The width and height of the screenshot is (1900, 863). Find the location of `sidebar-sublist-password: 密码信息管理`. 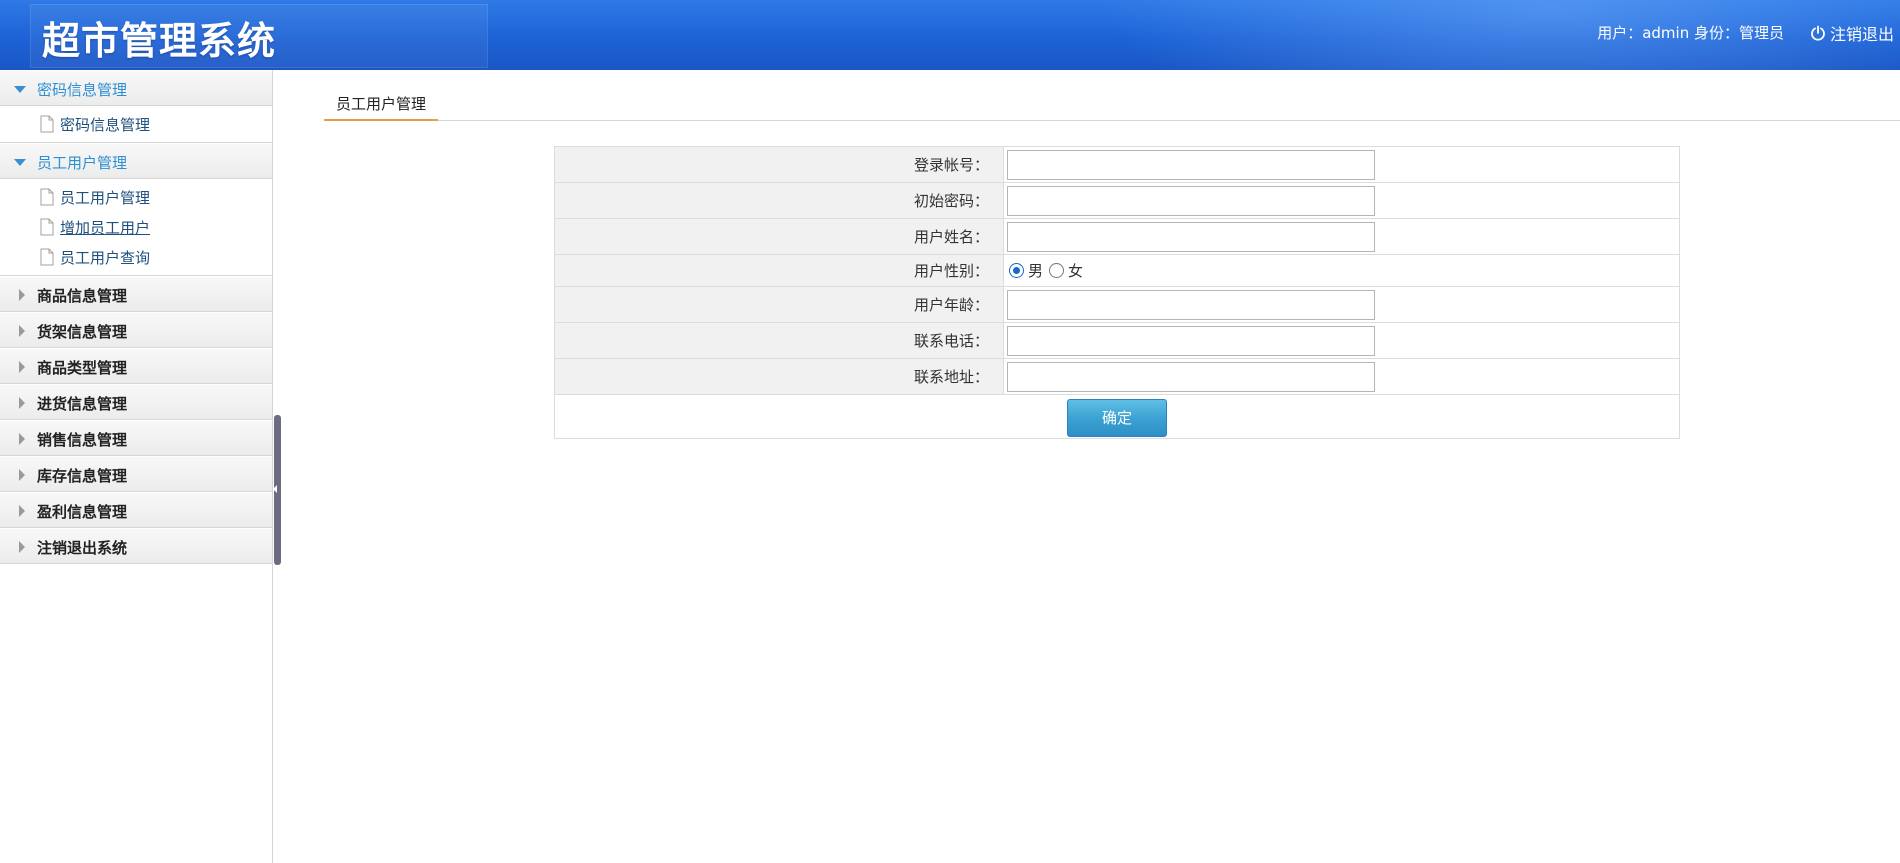

sidebar-sublist-password: 密码信息管理 is located at coordinates (136, 124).